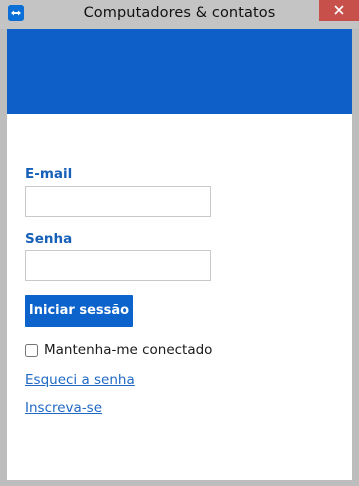 The height and width of the screenshot is (486, 359). I want to click on close-button, so click(339, 10).